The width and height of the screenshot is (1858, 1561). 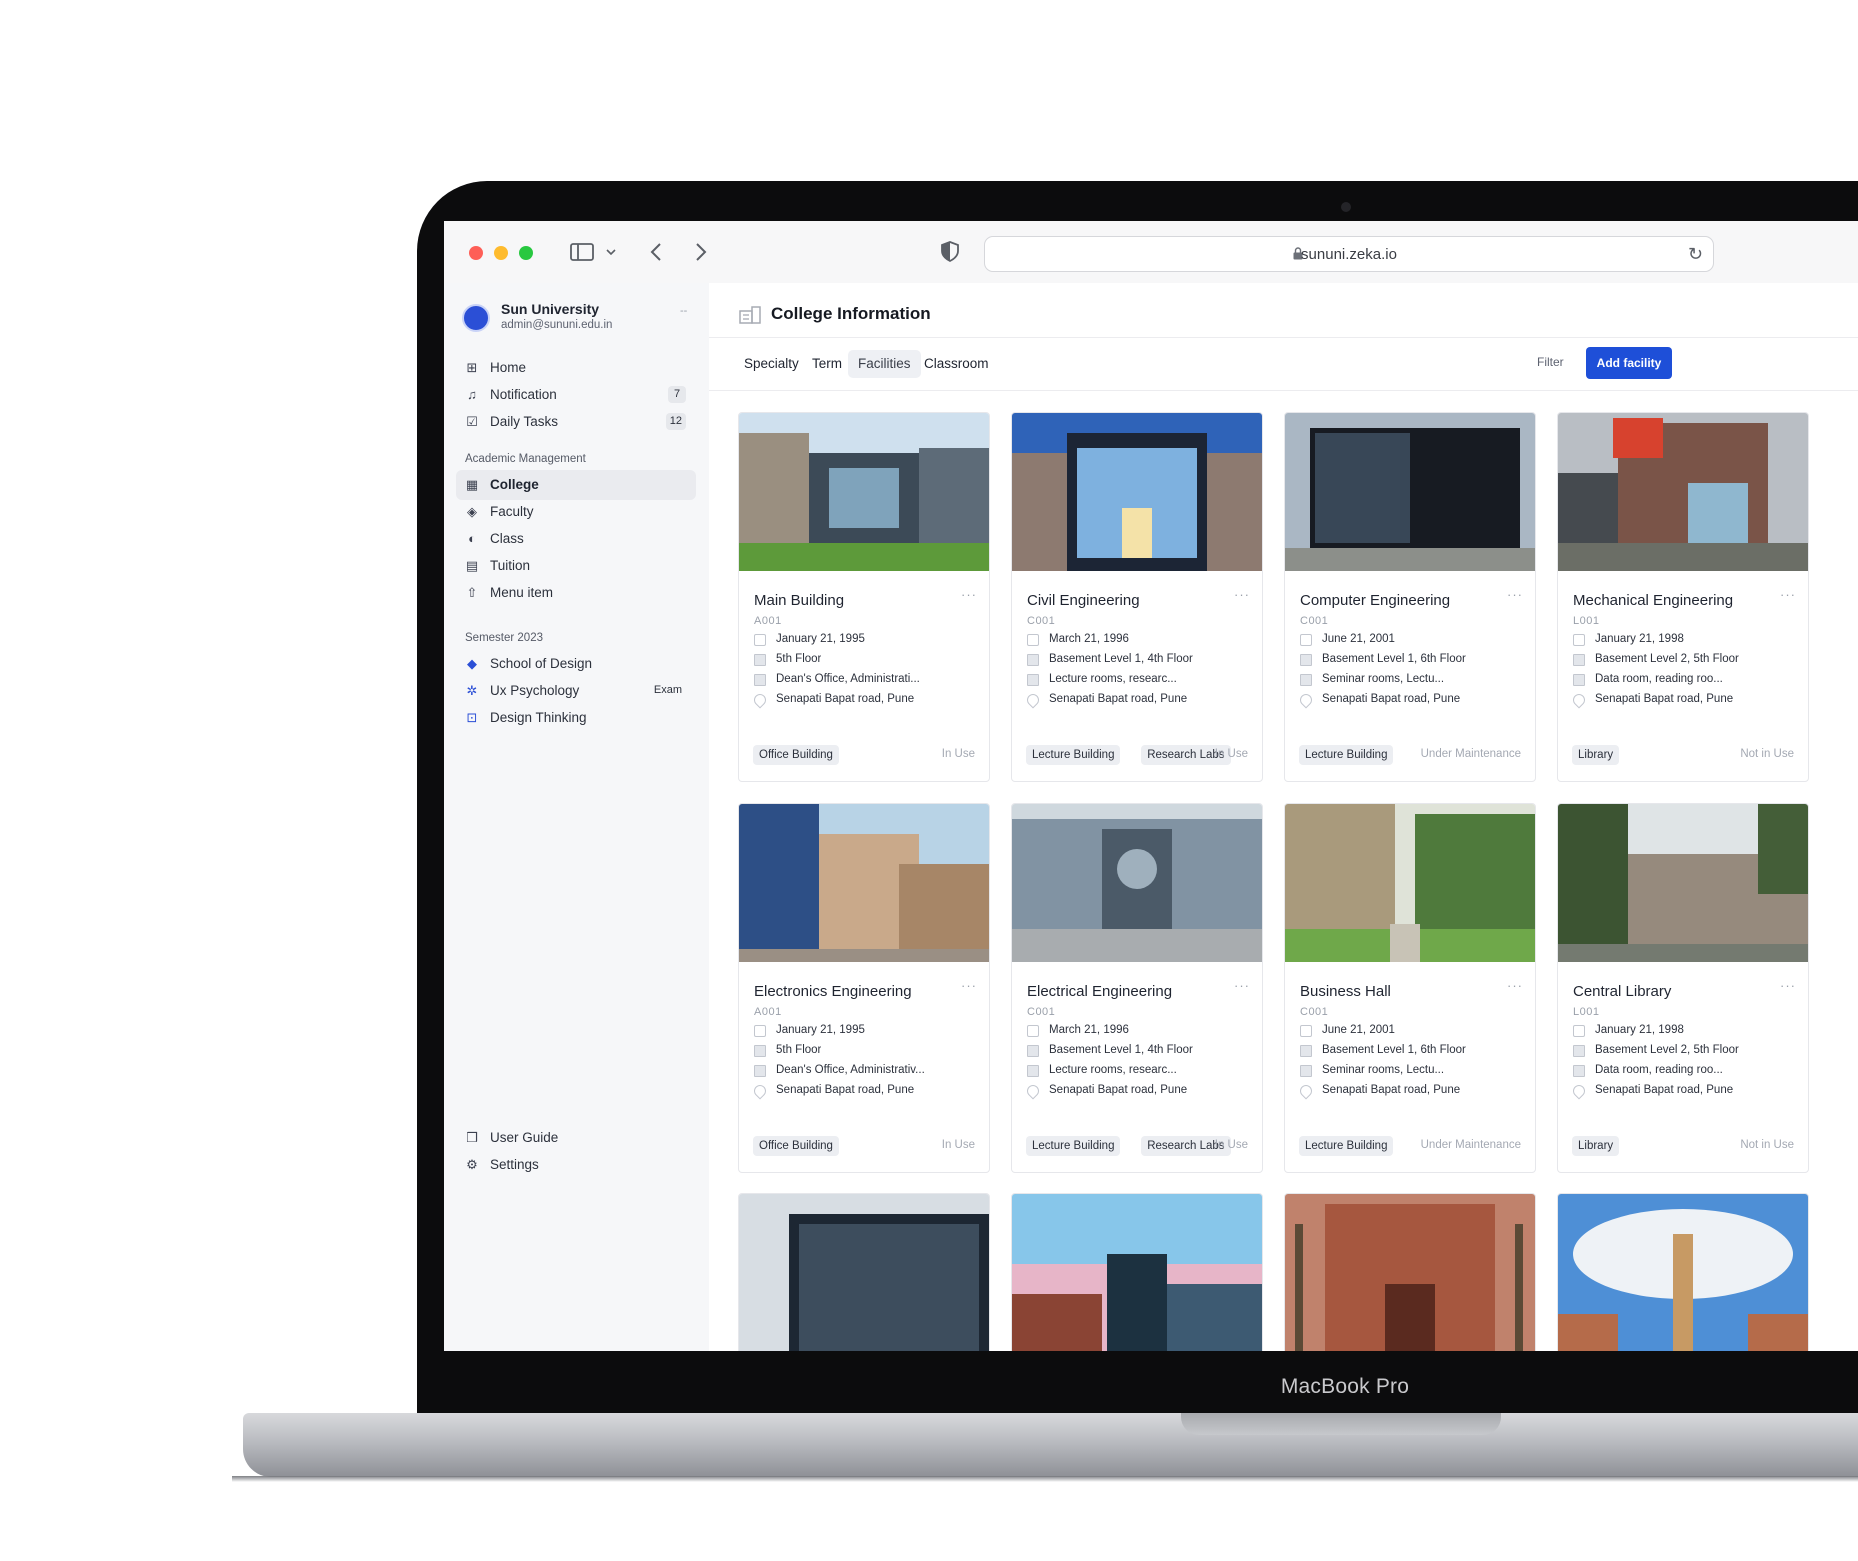 What do you see at coordinates (576, 395) in the screenshot?
I see `sidebar-item-notification: ♫ Notification 7` at bounding box center [576, 395].